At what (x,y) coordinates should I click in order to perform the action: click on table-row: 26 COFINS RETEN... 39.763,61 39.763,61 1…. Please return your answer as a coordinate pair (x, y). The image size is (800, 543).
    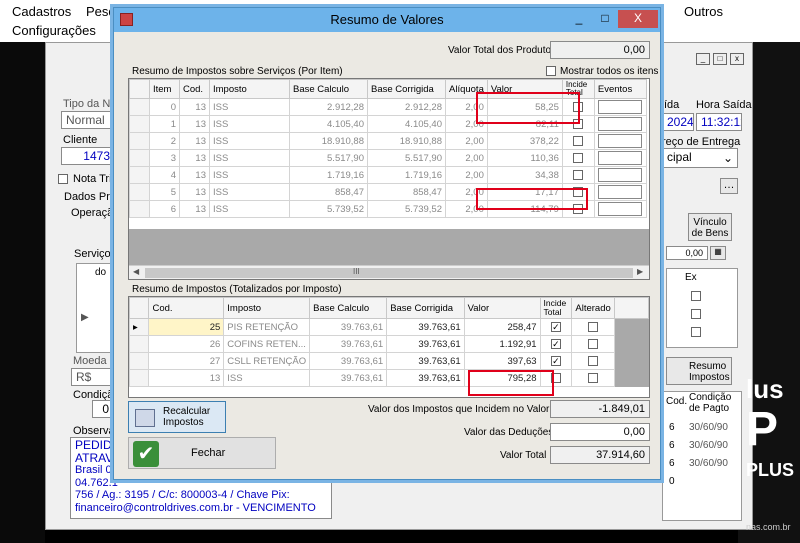
    Looking at the image, I should click on (389, 344).